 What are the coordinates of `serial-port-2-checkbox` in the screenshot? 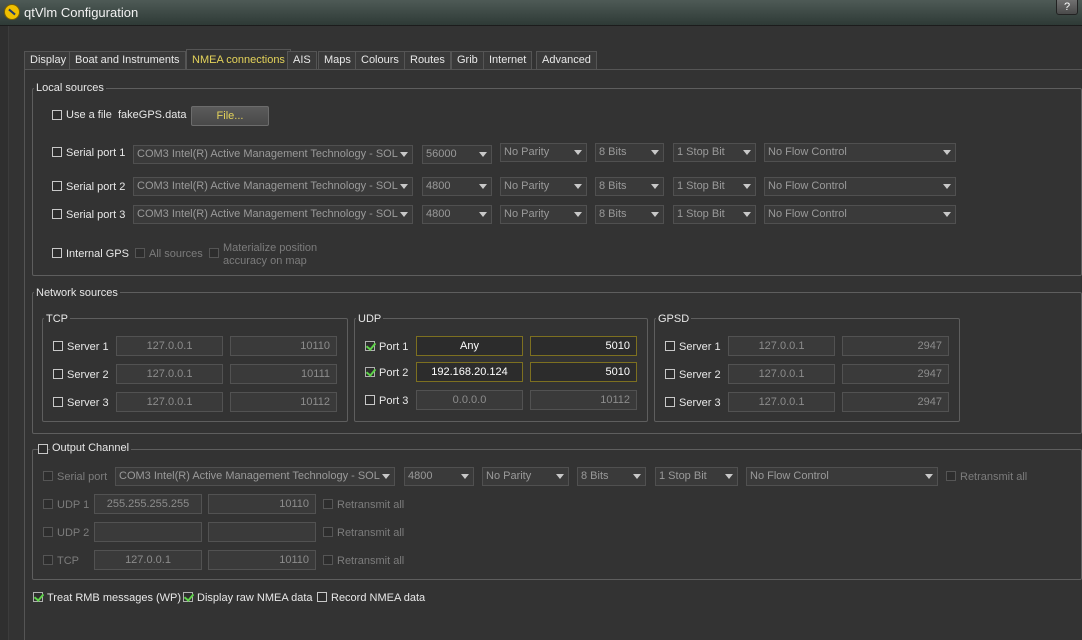 It's located at (57, 186).